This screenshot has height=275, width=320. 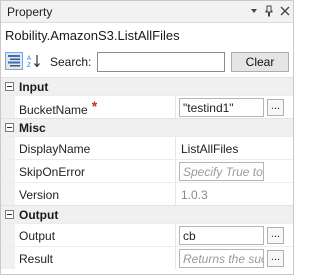 I want to click on dropdown-icon, so click(x=254, y=11).